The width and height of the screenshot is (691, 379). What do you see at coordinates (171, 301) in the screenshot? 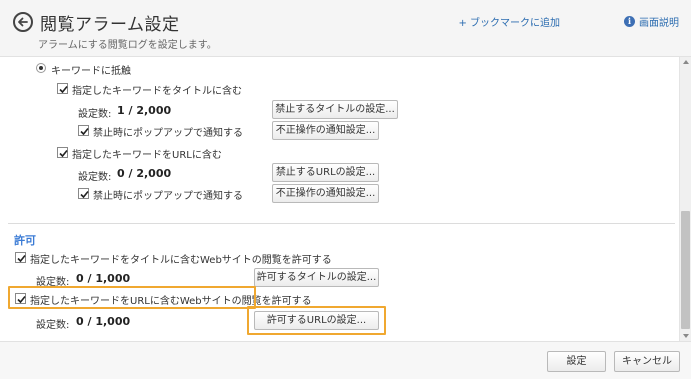
I see `allow-url-label: 指定したキーワードをURLに含むWebサイトの閲覧を許可する` at bounding box center [171, 301].